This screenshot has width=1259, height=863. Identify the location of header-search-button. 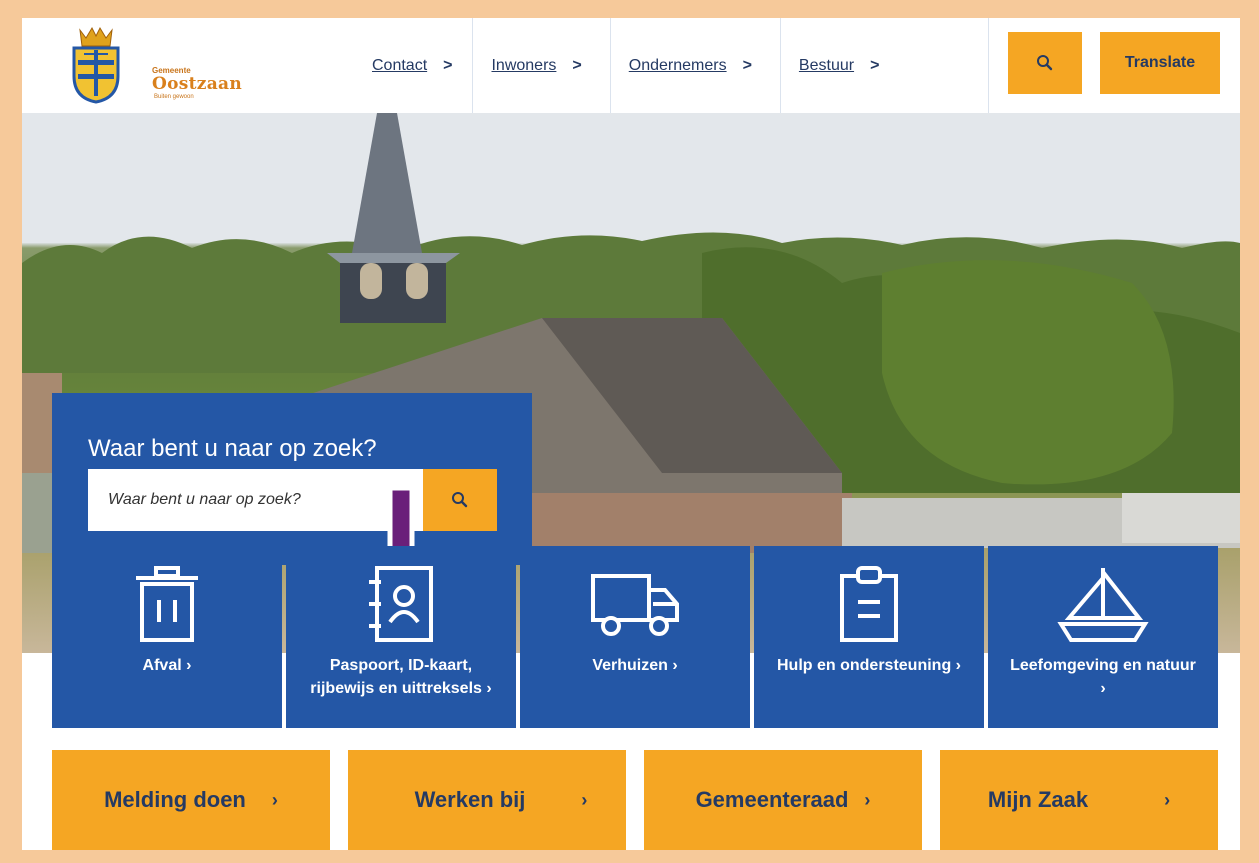
(1045, 63).